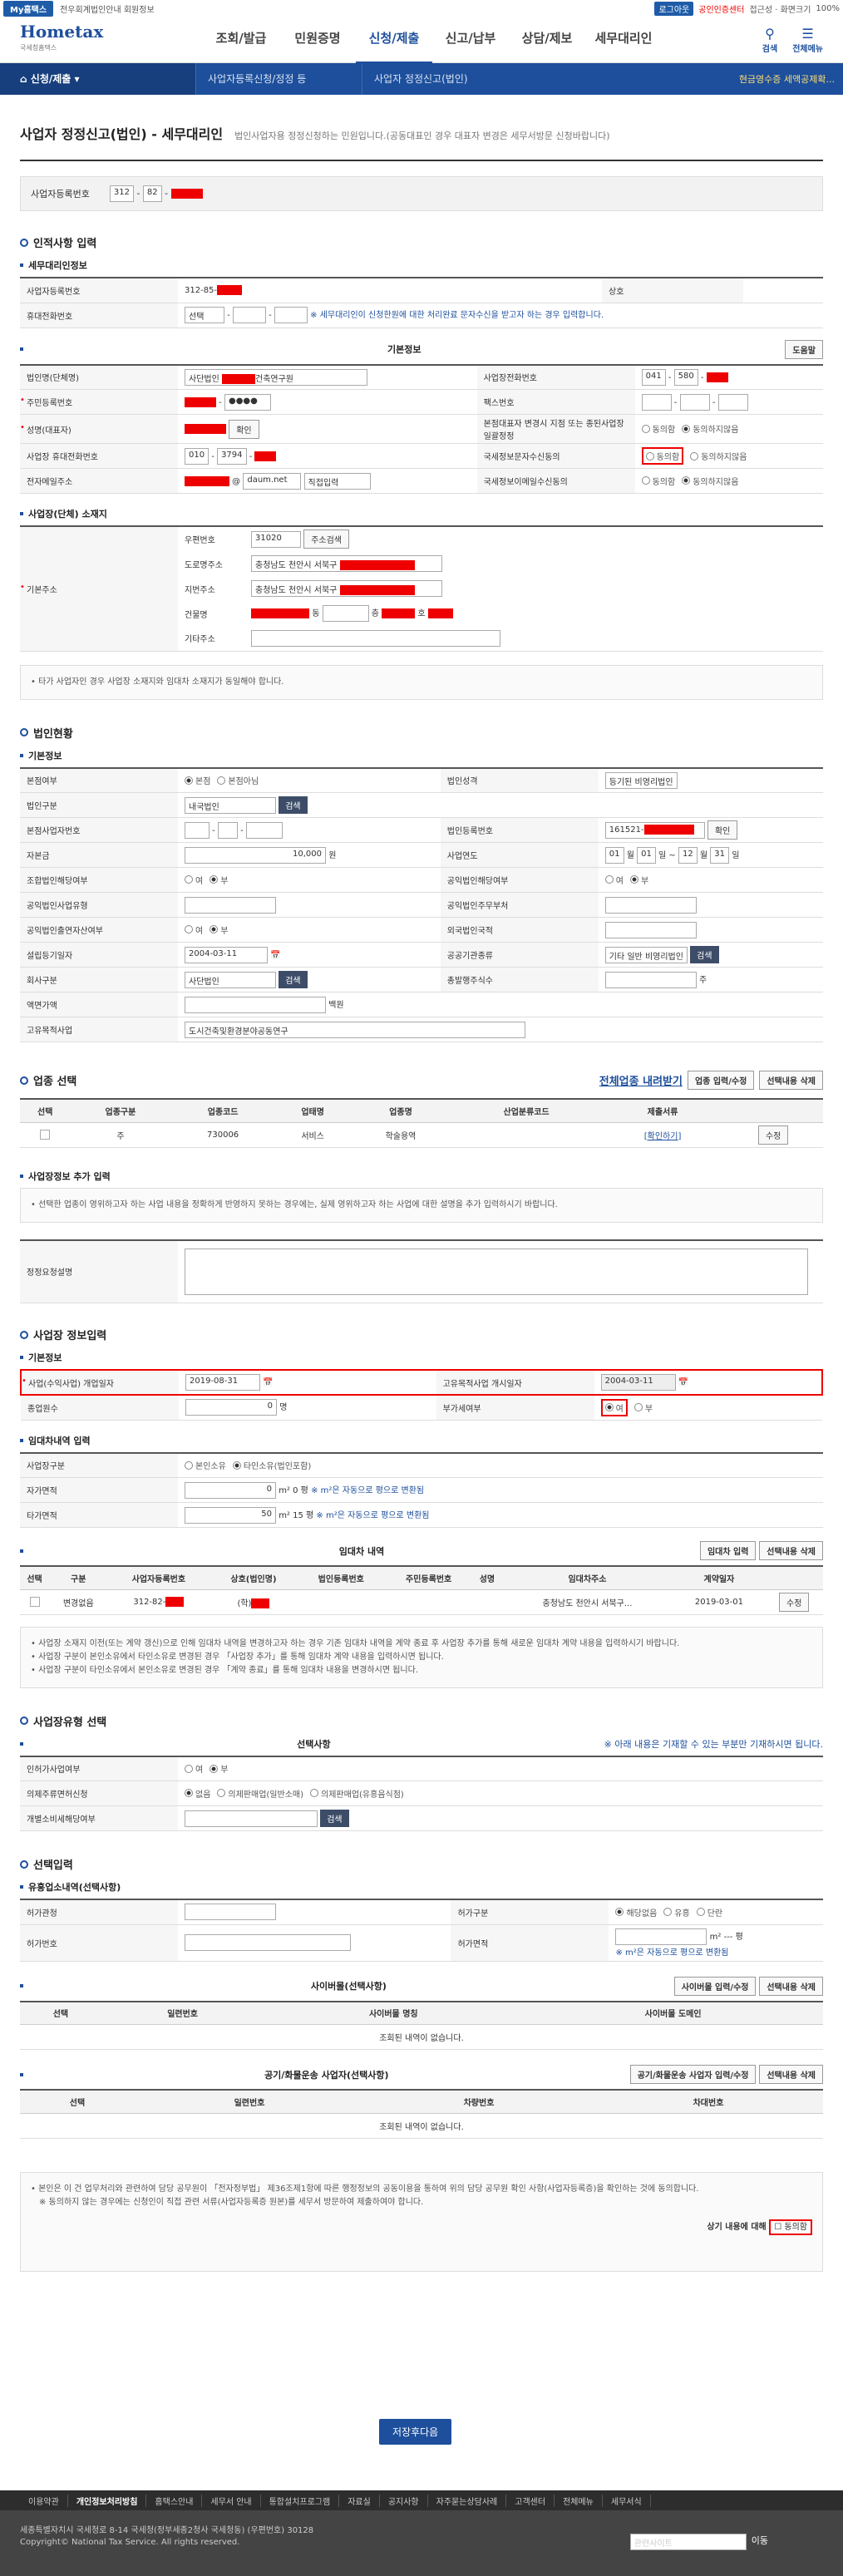  What do you see at coordinates (359, 2500) in the screenshot?
I see `footer-link: 자료실` at bounding box center [359, 2500].